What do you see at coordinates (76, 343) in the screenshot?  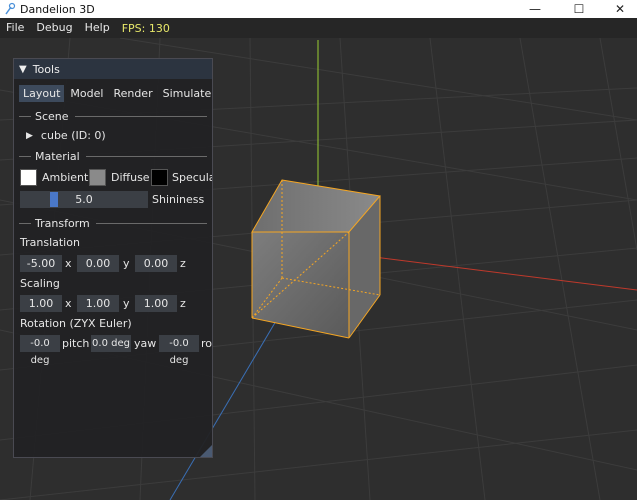 I see `pitch-label: pitch` at bounding box center [76, 343].